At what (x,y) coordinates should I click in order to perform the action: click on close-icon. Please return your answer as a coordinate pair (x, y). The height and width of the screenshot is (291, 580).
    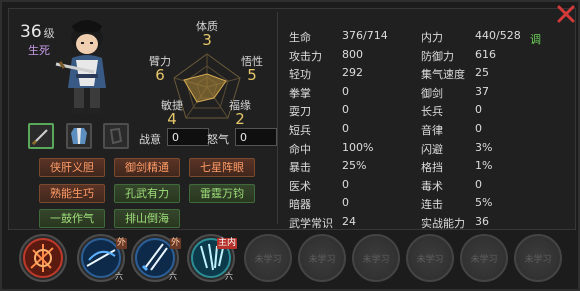
    Looking at the image, I should click on (566, 14).